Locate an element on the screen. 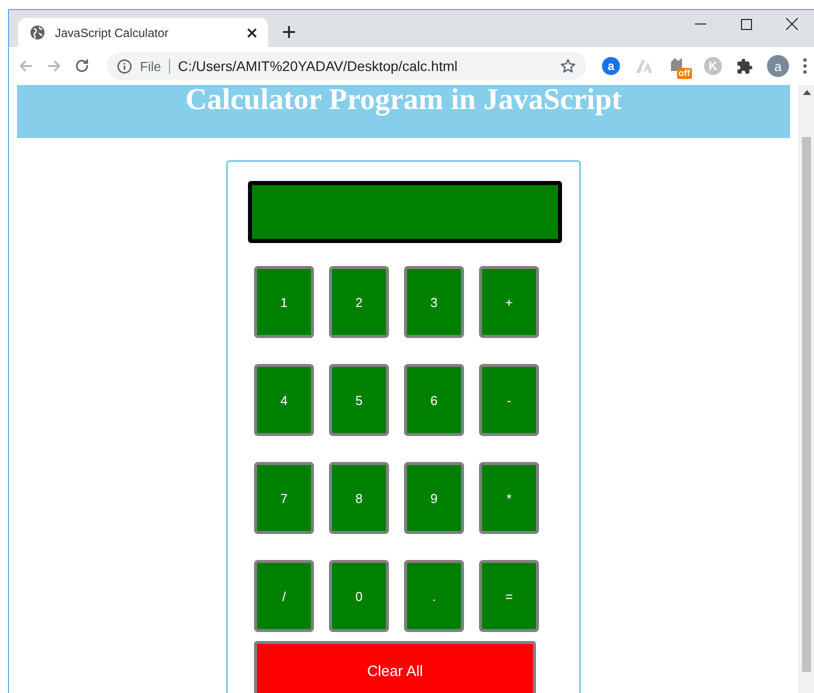 This screenshot has height=693, width=814. calculator-key: = is located at coordinates (509, 596).